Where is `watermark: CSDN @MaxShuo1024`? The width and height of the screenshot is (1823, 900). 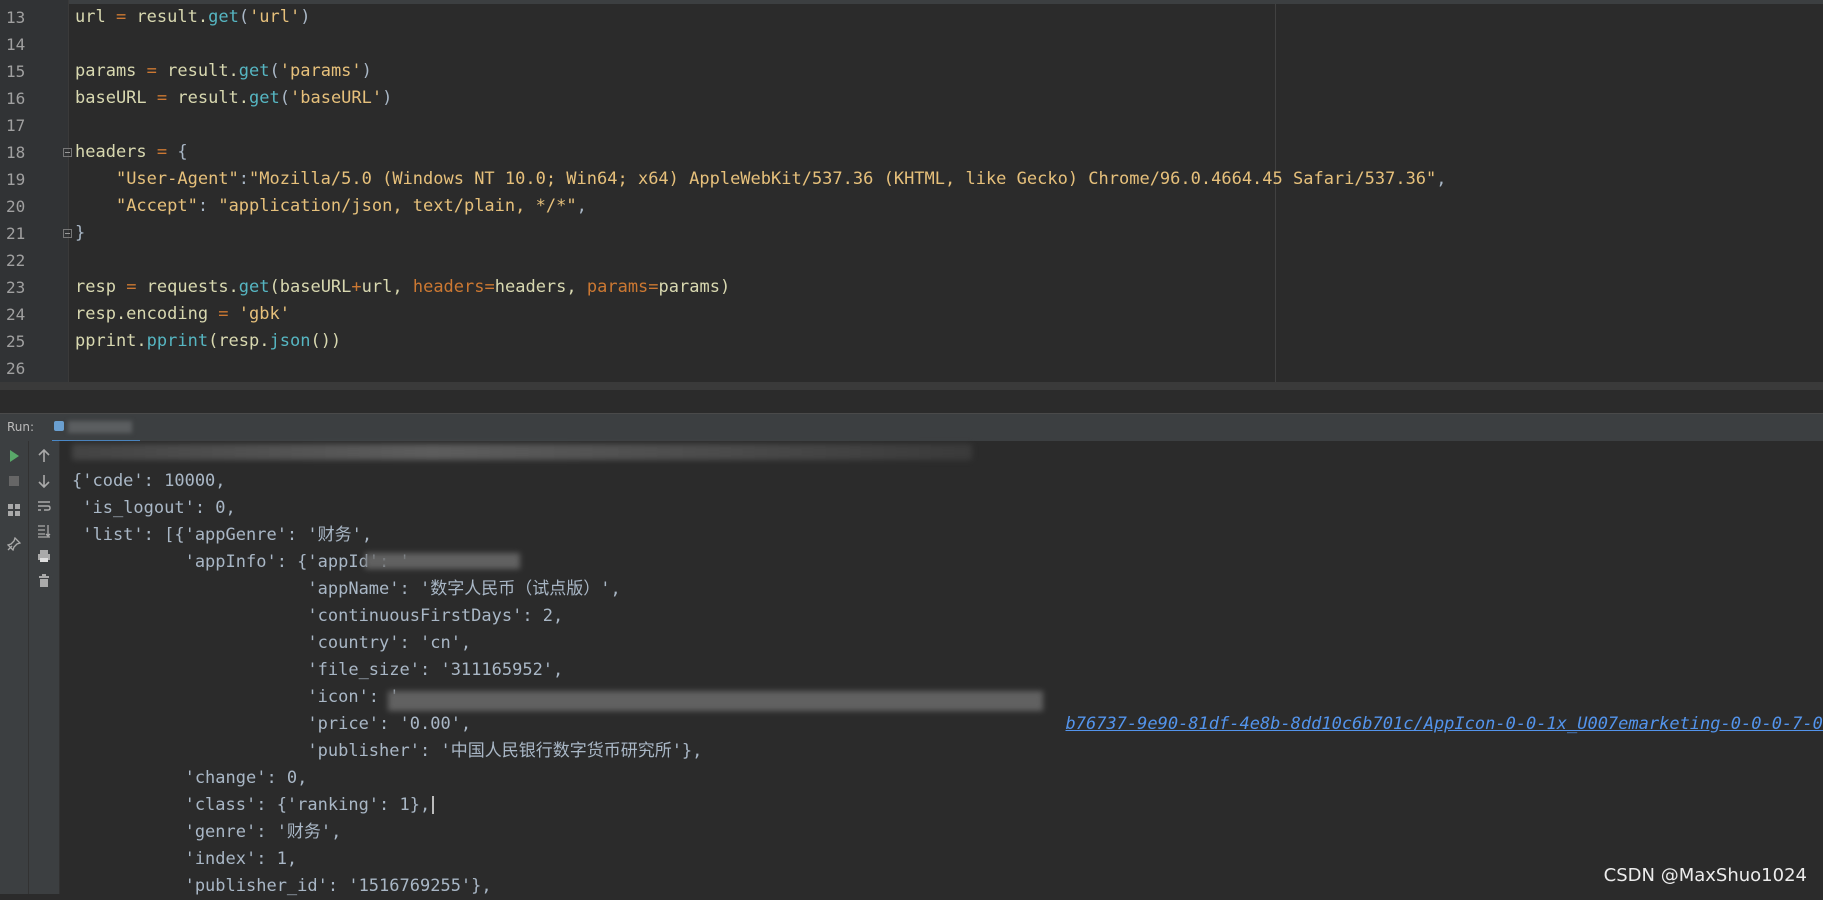
watermark: CSDN @MaxShuo1024 is located at coordinates (1705, 875).